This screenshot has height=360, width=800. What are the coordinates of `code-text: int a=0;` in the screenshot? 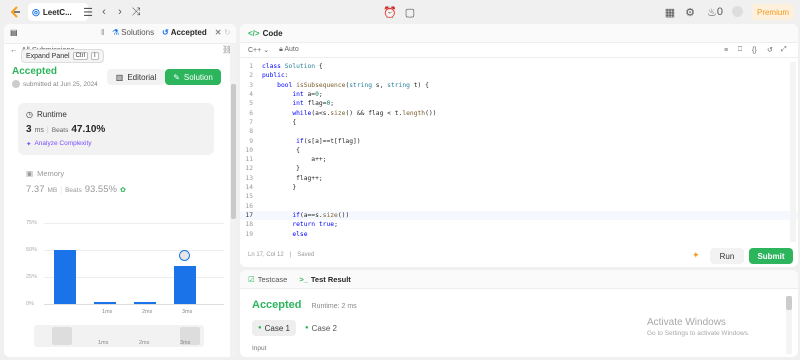 It's located at (307, 95).